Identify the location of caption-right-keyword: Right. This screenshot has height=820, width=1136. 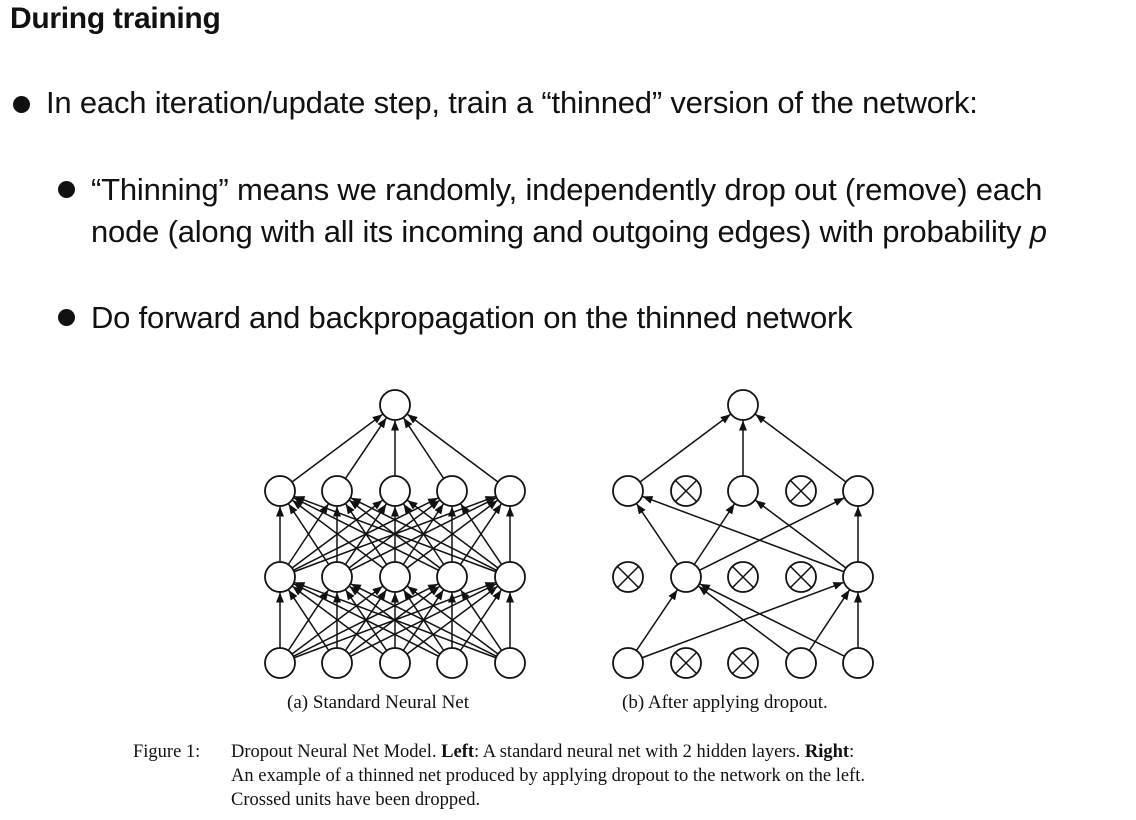
(827, 752).